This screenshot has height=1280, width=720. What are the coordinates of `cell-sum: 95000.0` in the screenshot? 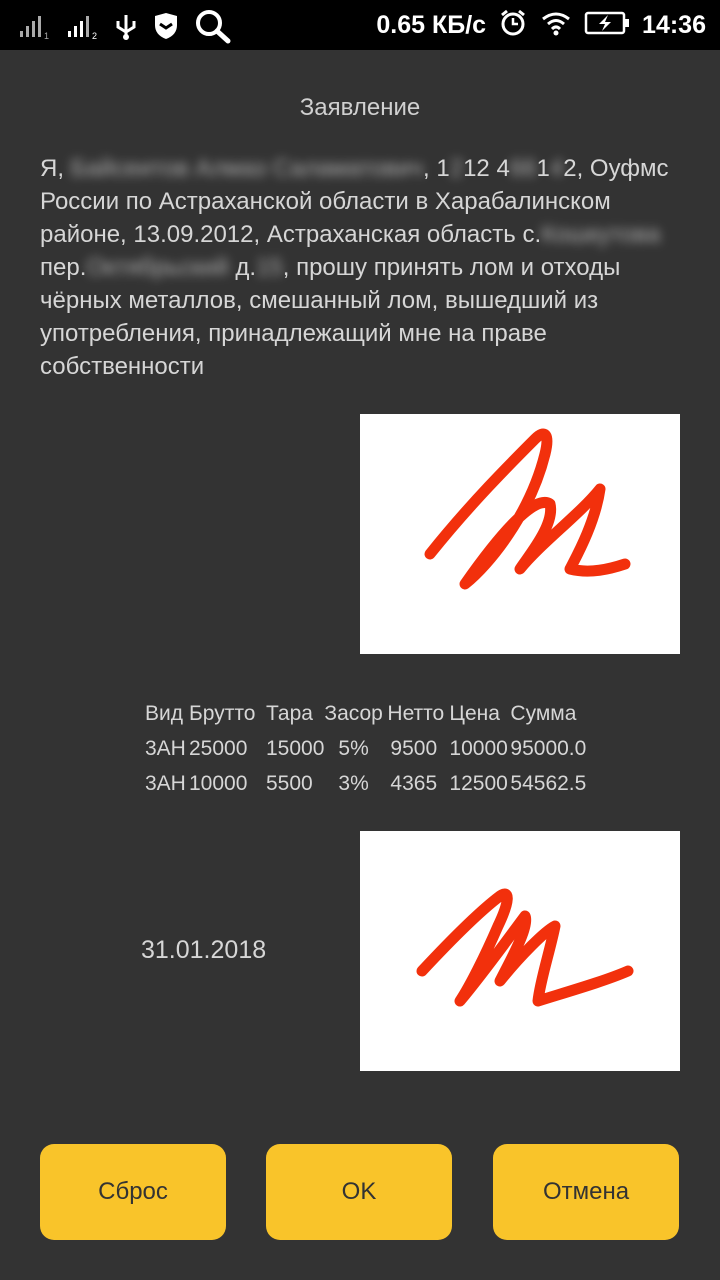 It's located at (548, 748).